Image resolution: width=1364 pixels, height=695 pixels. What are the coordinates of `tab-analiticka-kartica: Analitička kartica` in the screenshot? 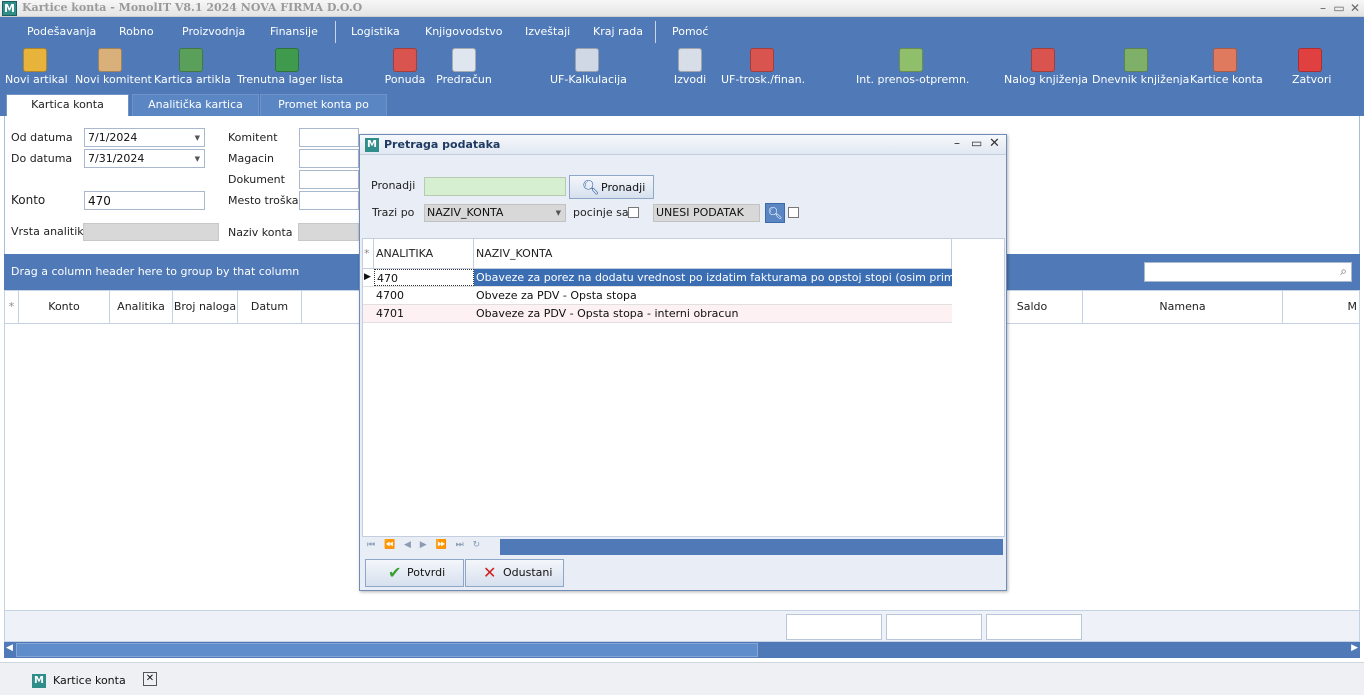 It's located at (195, 105).